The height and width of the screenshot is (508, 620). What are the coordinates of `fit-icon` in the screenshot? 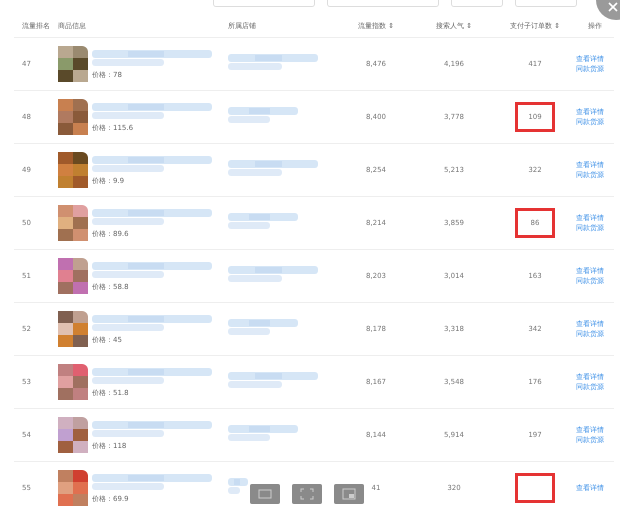 It's located at (307, 494).